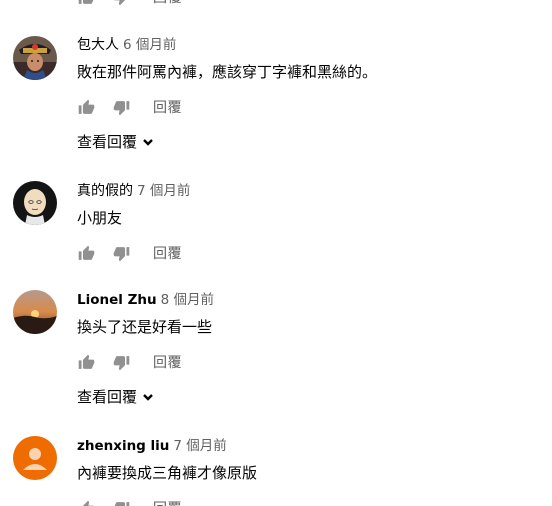 The image size is (552, 506). What do you see at coordinates (227, 72) in the screenshot?
I see `comment-text: 敗在那件阿罵內褲，應該穿丁字褲和黑絲的。` at bounding box center [227, 72].